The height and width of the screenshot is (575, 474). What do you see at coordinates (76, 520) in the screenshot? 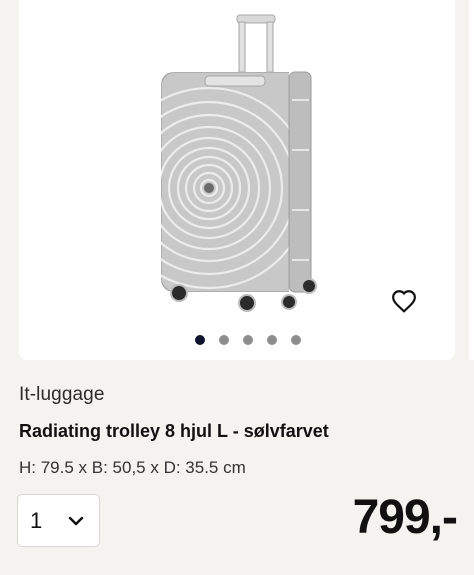
I see `chevron-down-icon` at bounding box center [76, 520].